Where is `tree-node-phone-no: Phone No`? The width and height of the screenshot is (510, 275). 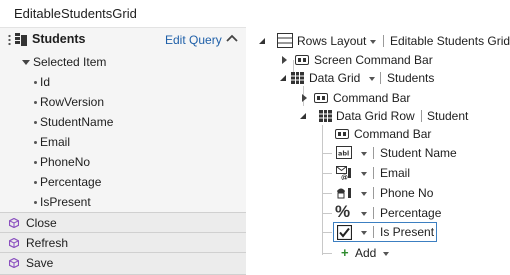 tree-node-phone-no: Phone No is located at coordinates (421, 193).